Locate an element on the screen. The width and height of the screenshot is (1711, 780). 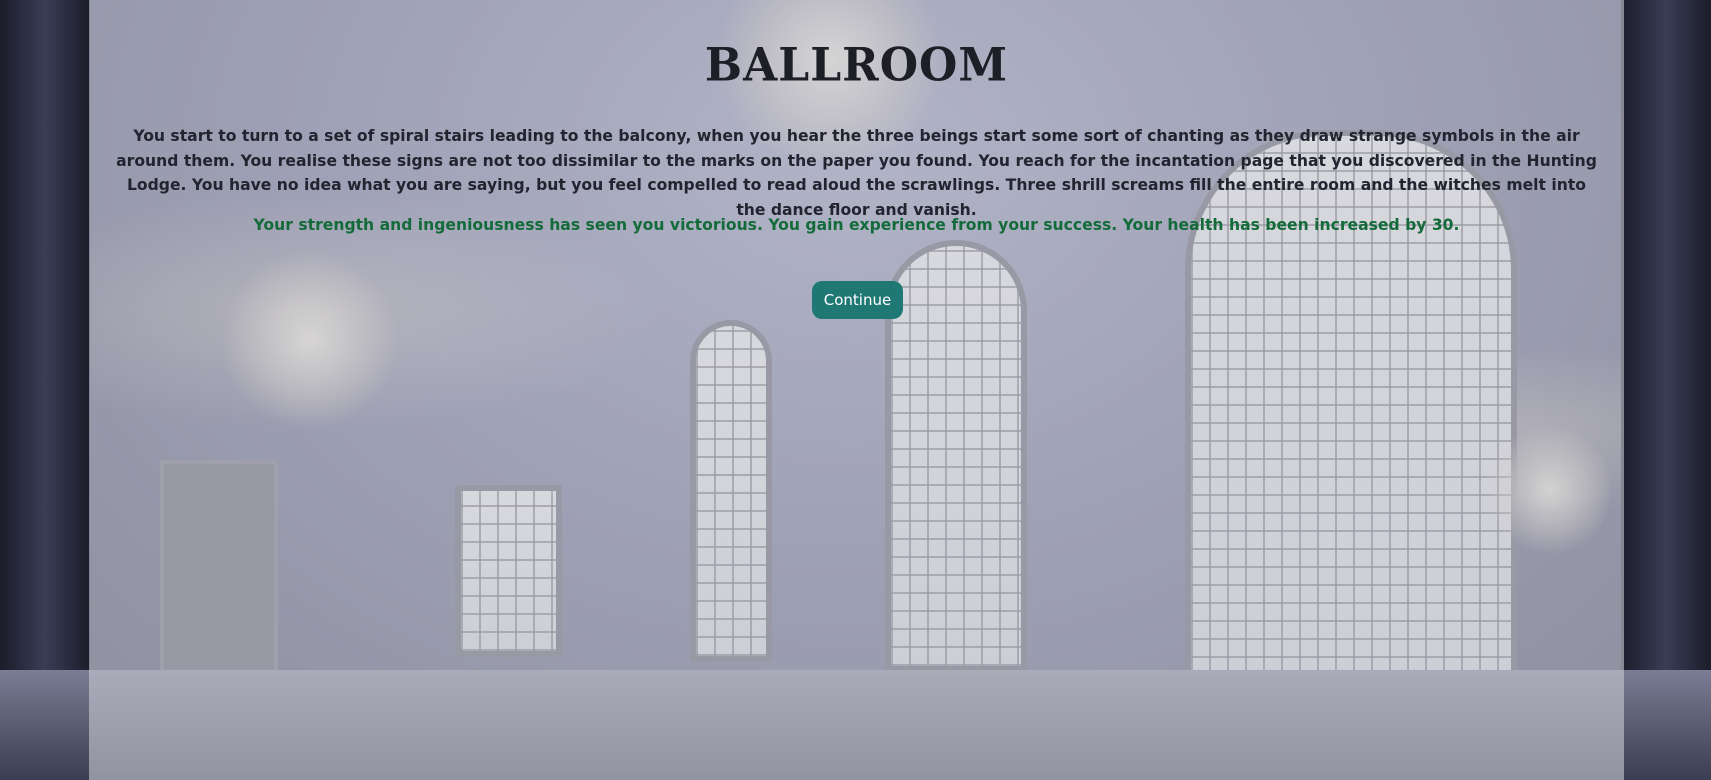
left-pillar is located at coordinates (45, 390).